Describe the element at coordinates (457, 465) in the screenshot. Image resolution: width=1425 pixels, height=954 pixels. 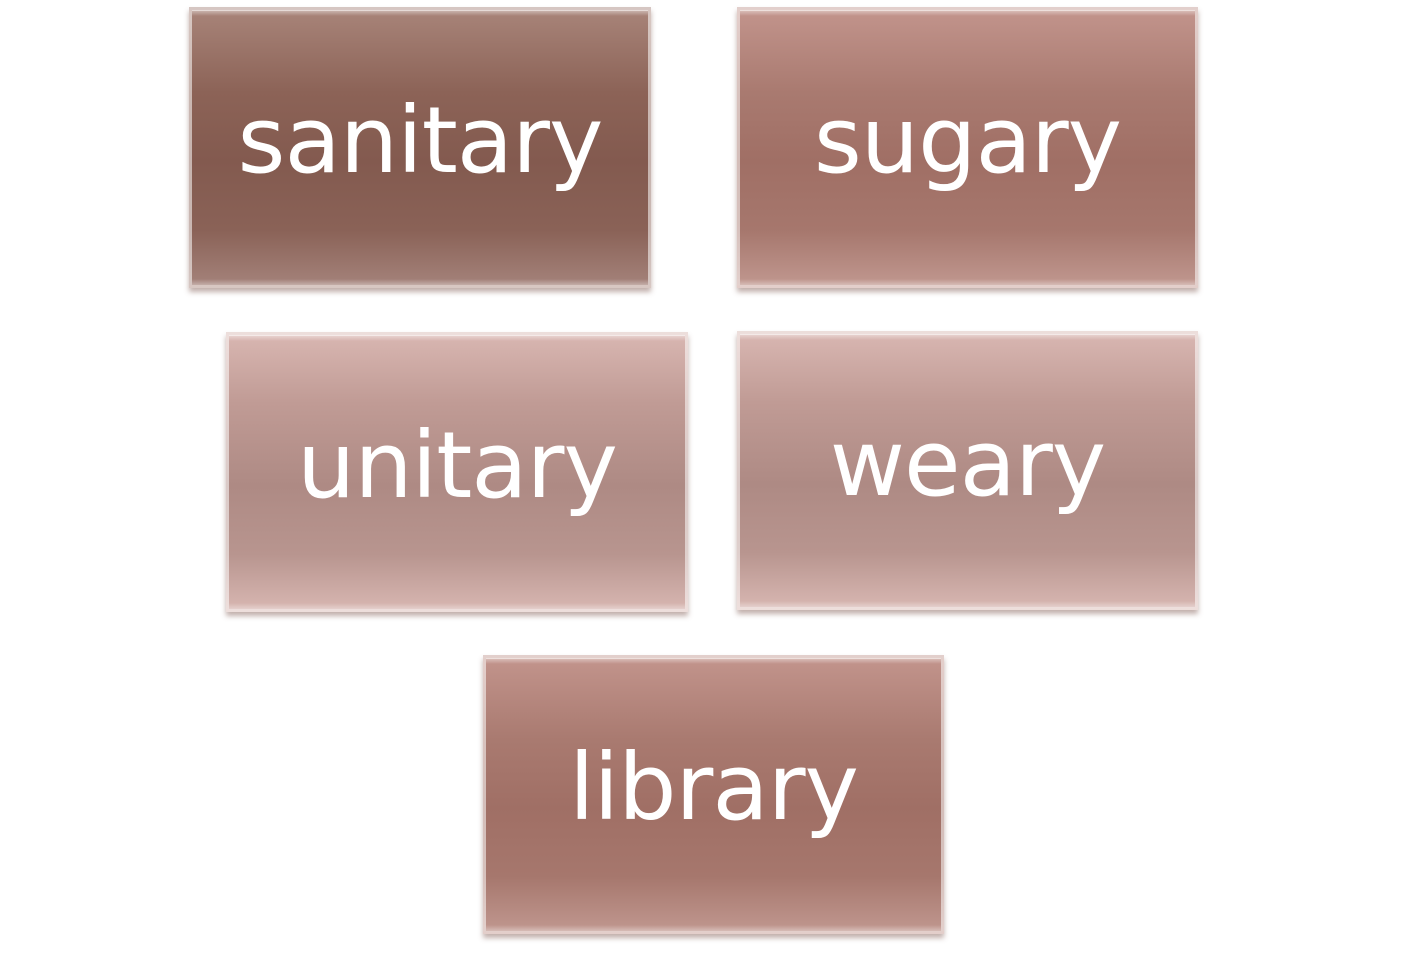
I see `word-tile-label: unitary` at that location.